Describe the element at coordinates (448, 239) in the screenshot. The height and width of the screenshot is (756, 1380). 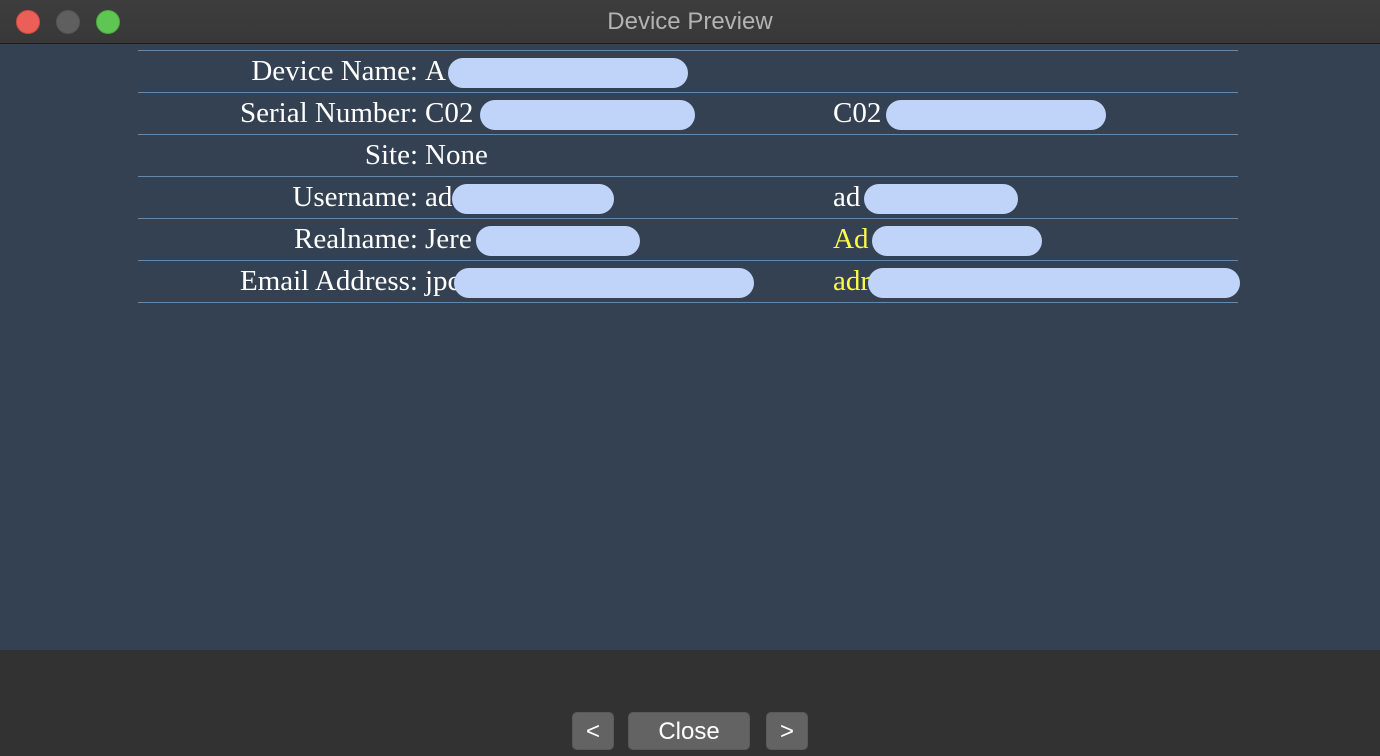
I see `realname-value: Jere` at that location.